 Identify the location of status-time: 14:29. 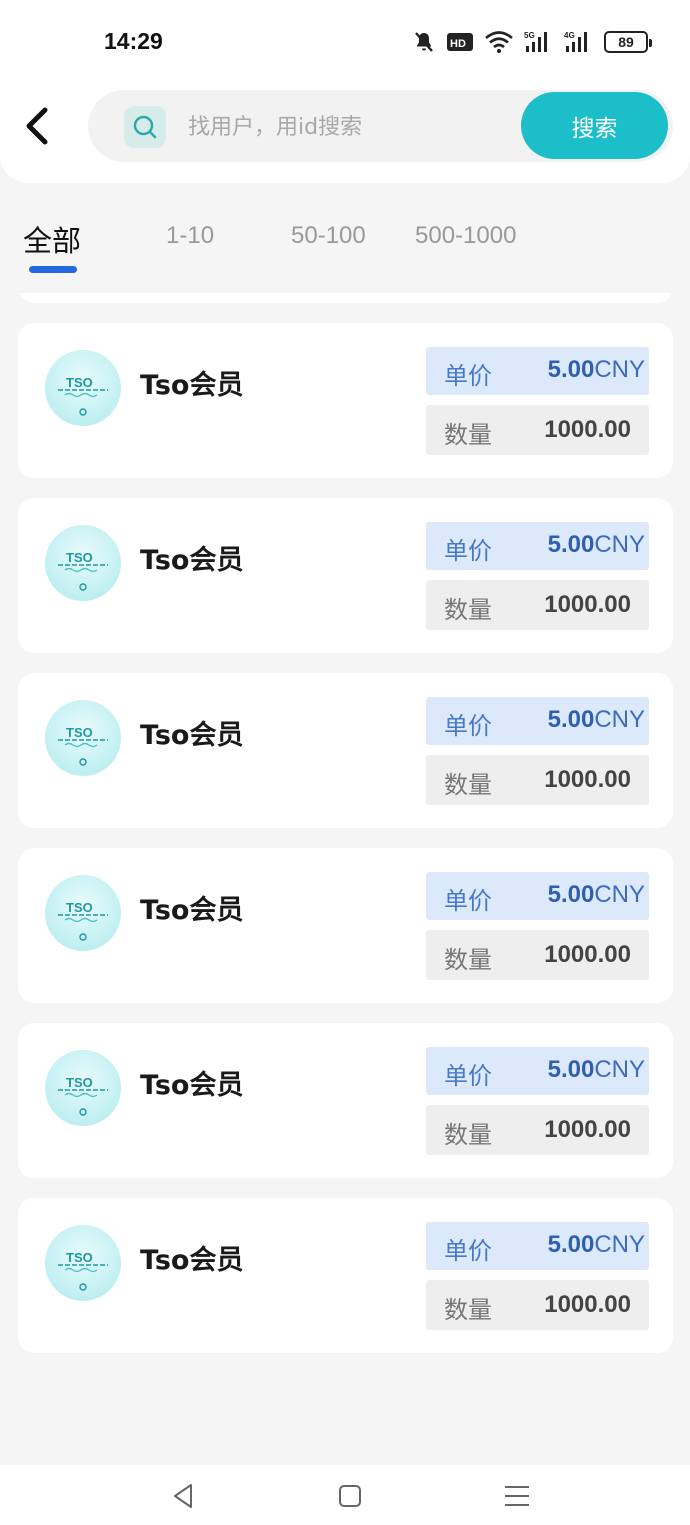
(133, 41).